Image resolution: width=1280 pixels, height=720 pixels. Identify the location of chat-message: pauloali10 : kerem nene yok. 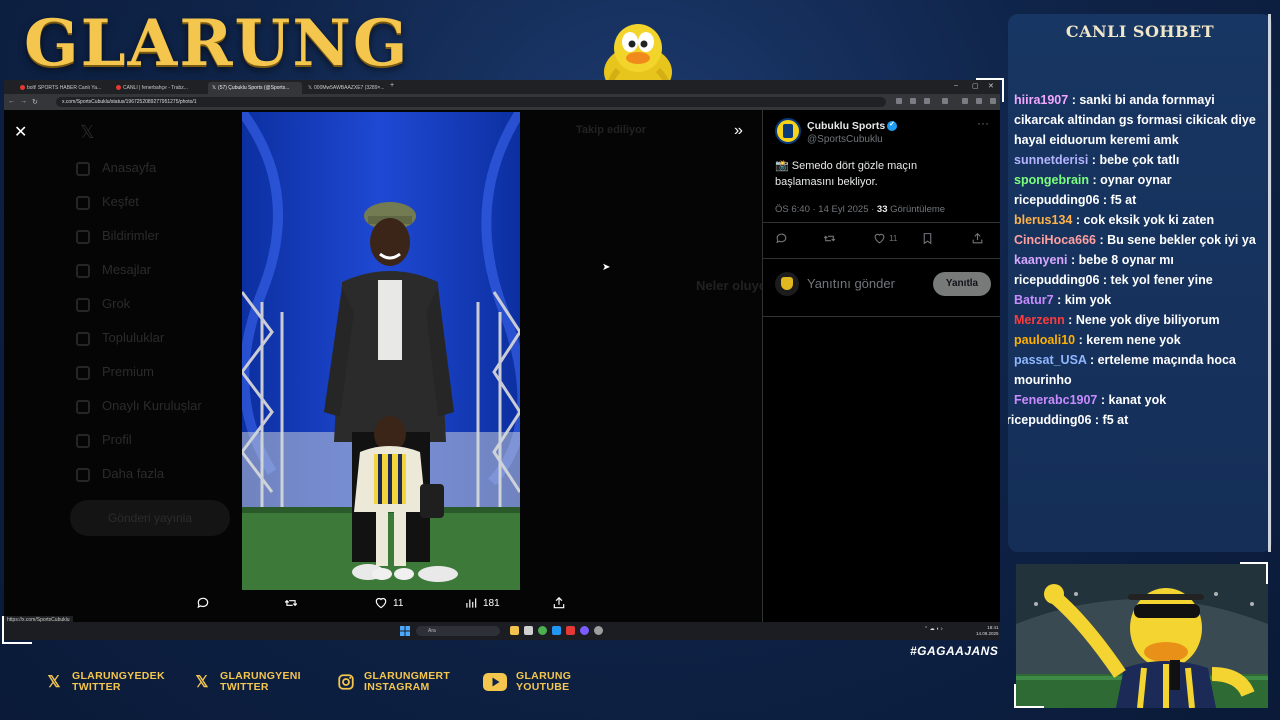
(1140, 340).